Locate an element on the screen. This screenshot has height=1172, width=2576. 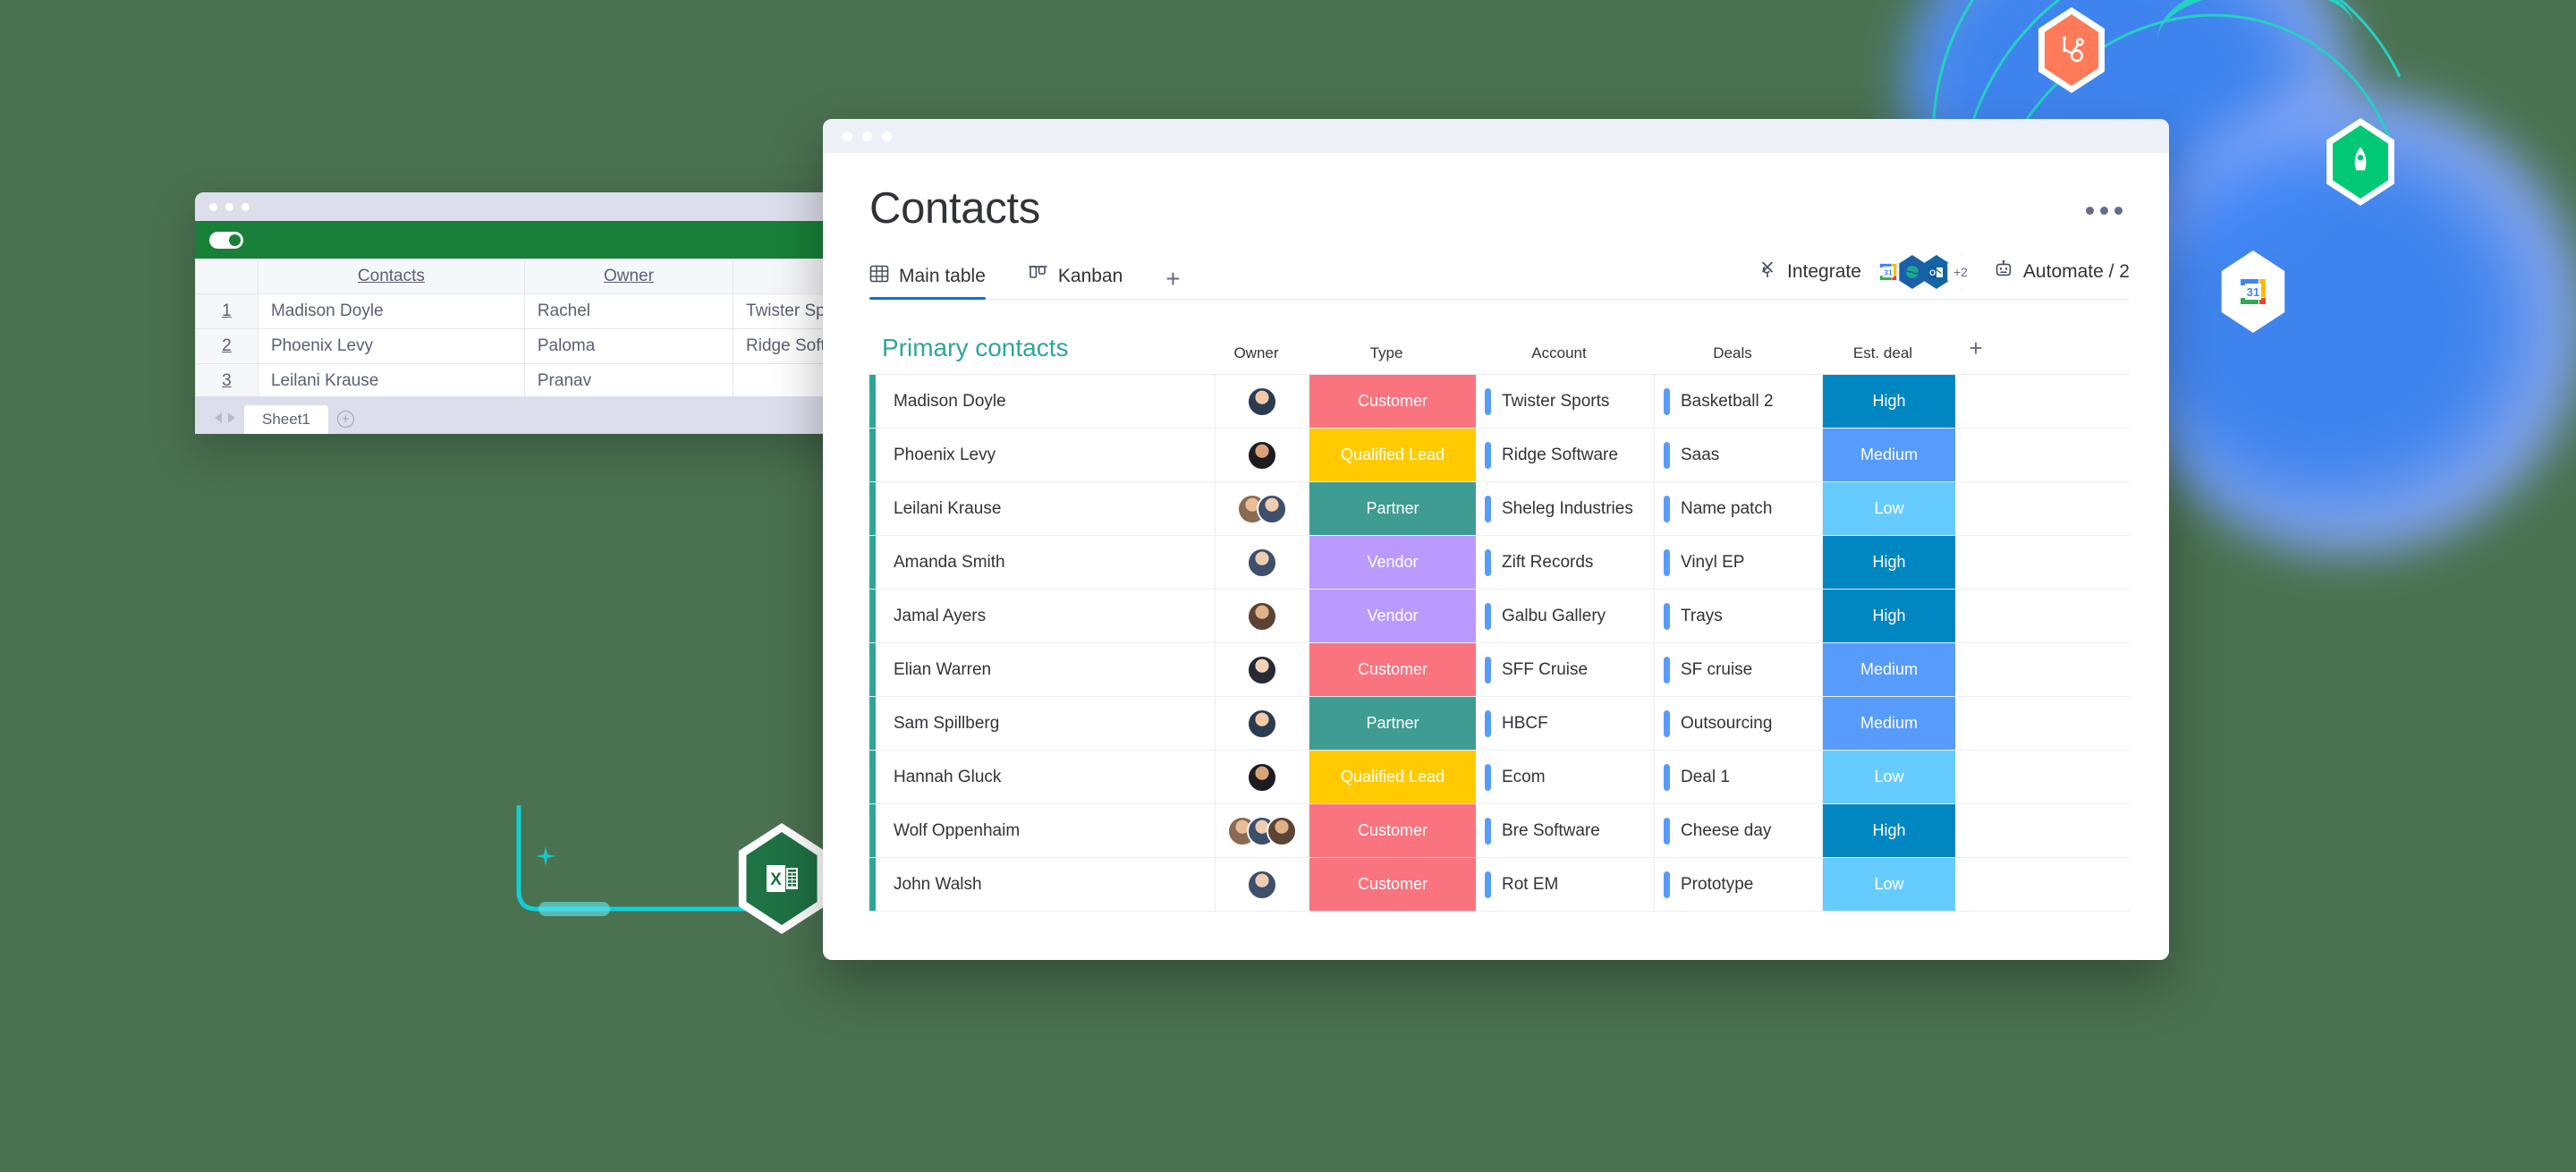
spreadsheet-col-owner: Owner is located at coordinates (628, 276).